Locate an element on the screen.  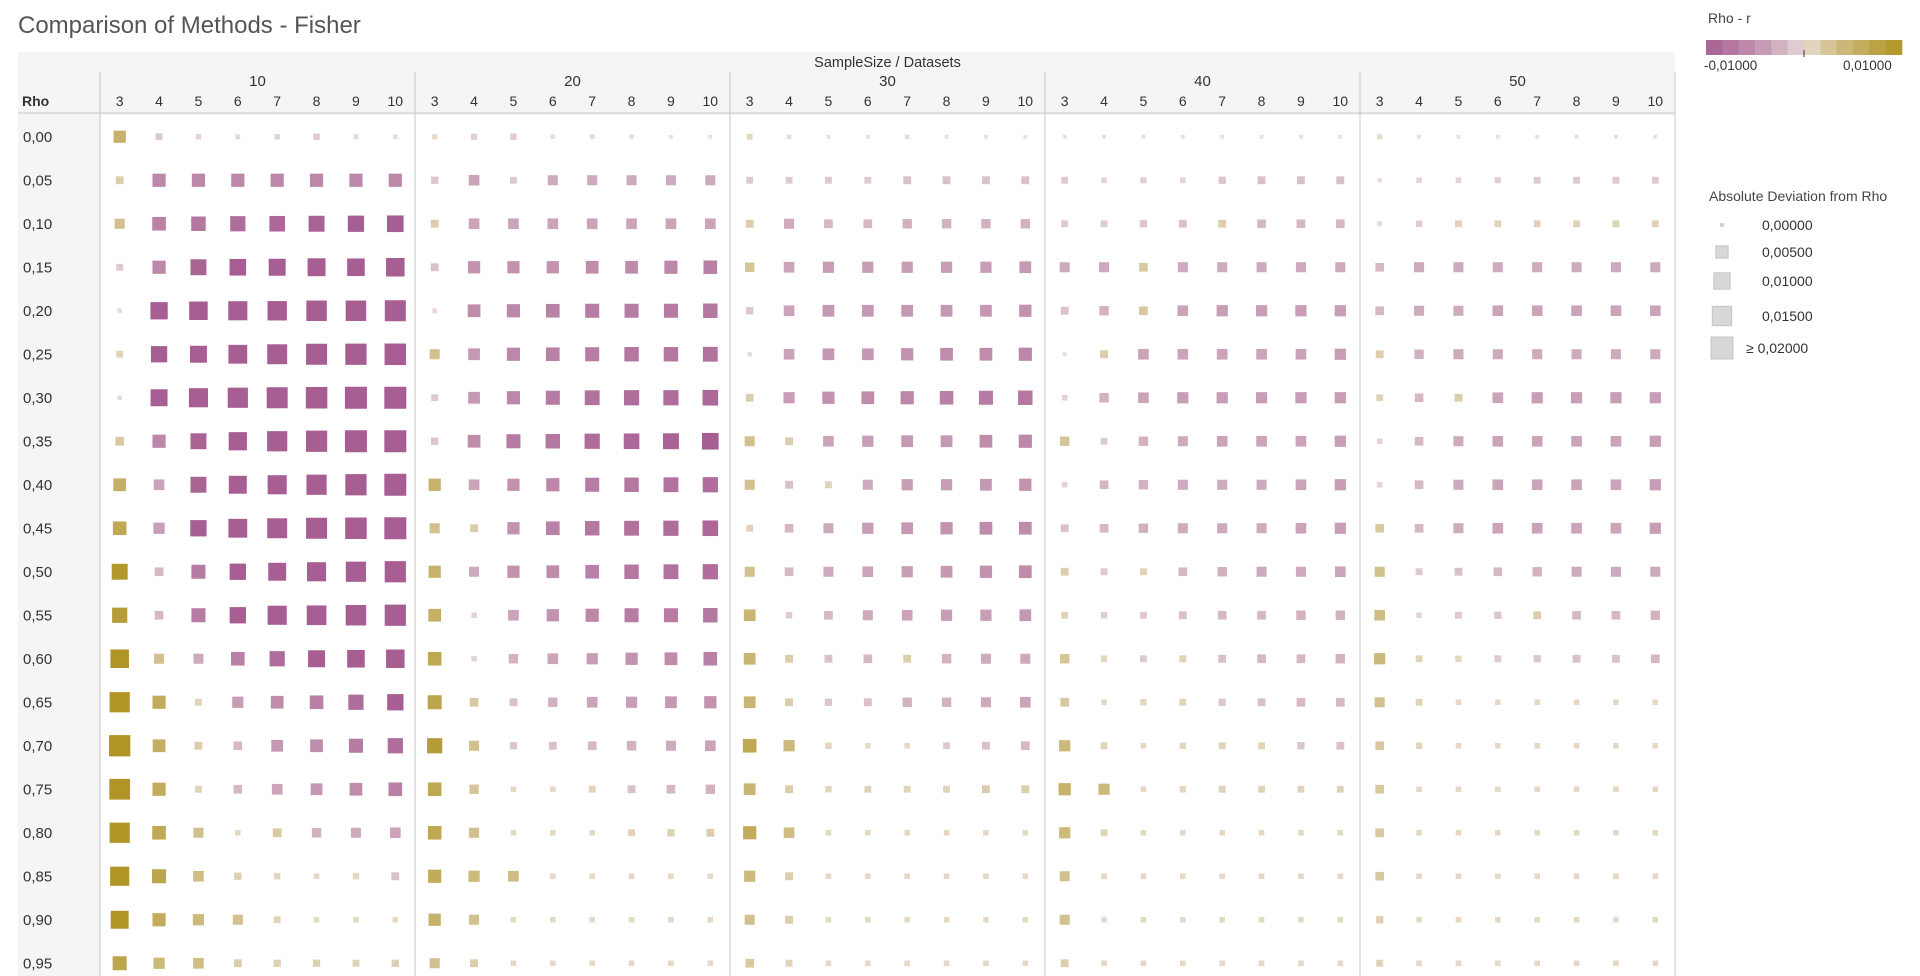
rho-label: 0,40 is located at coordinates (37, 485).